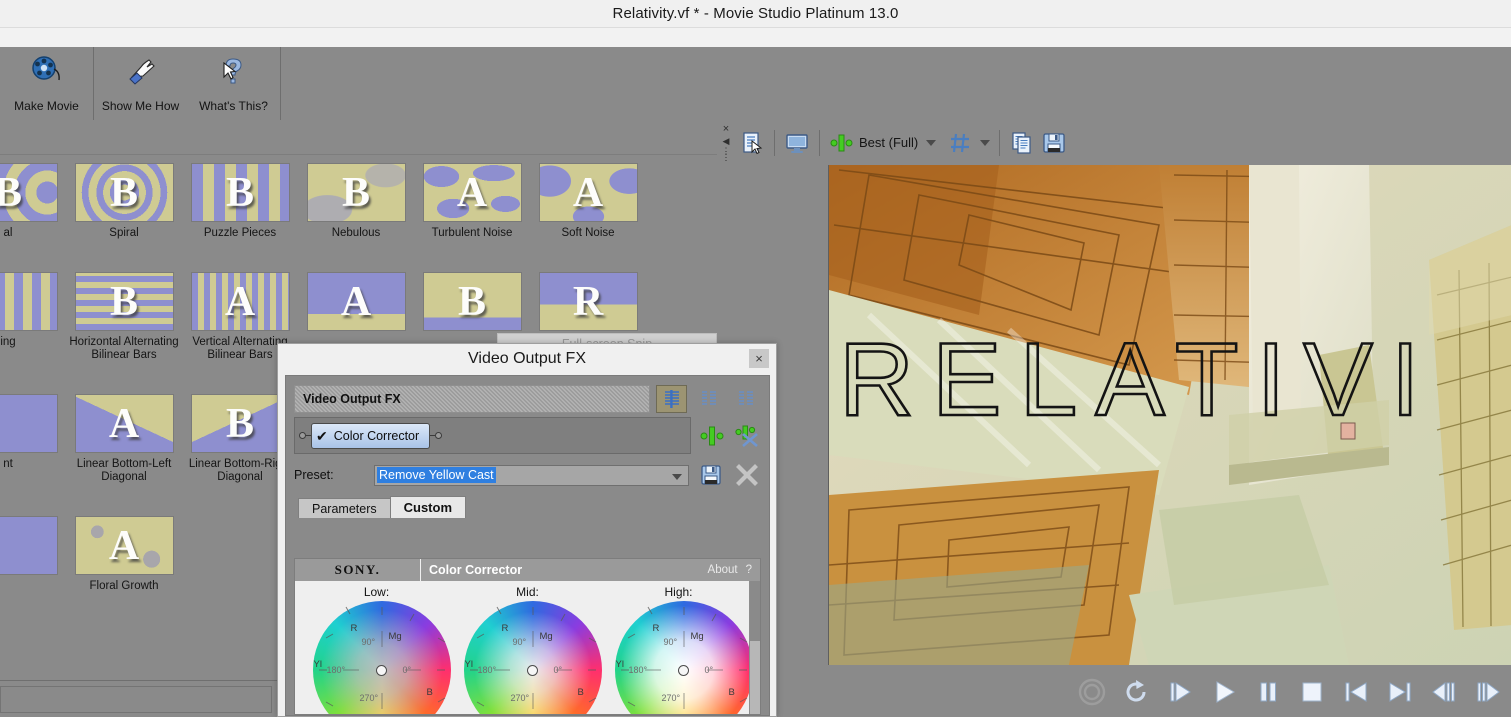  I want to click on list-item: A Linear Bottom-Left Diagonal, so click(124, 435).